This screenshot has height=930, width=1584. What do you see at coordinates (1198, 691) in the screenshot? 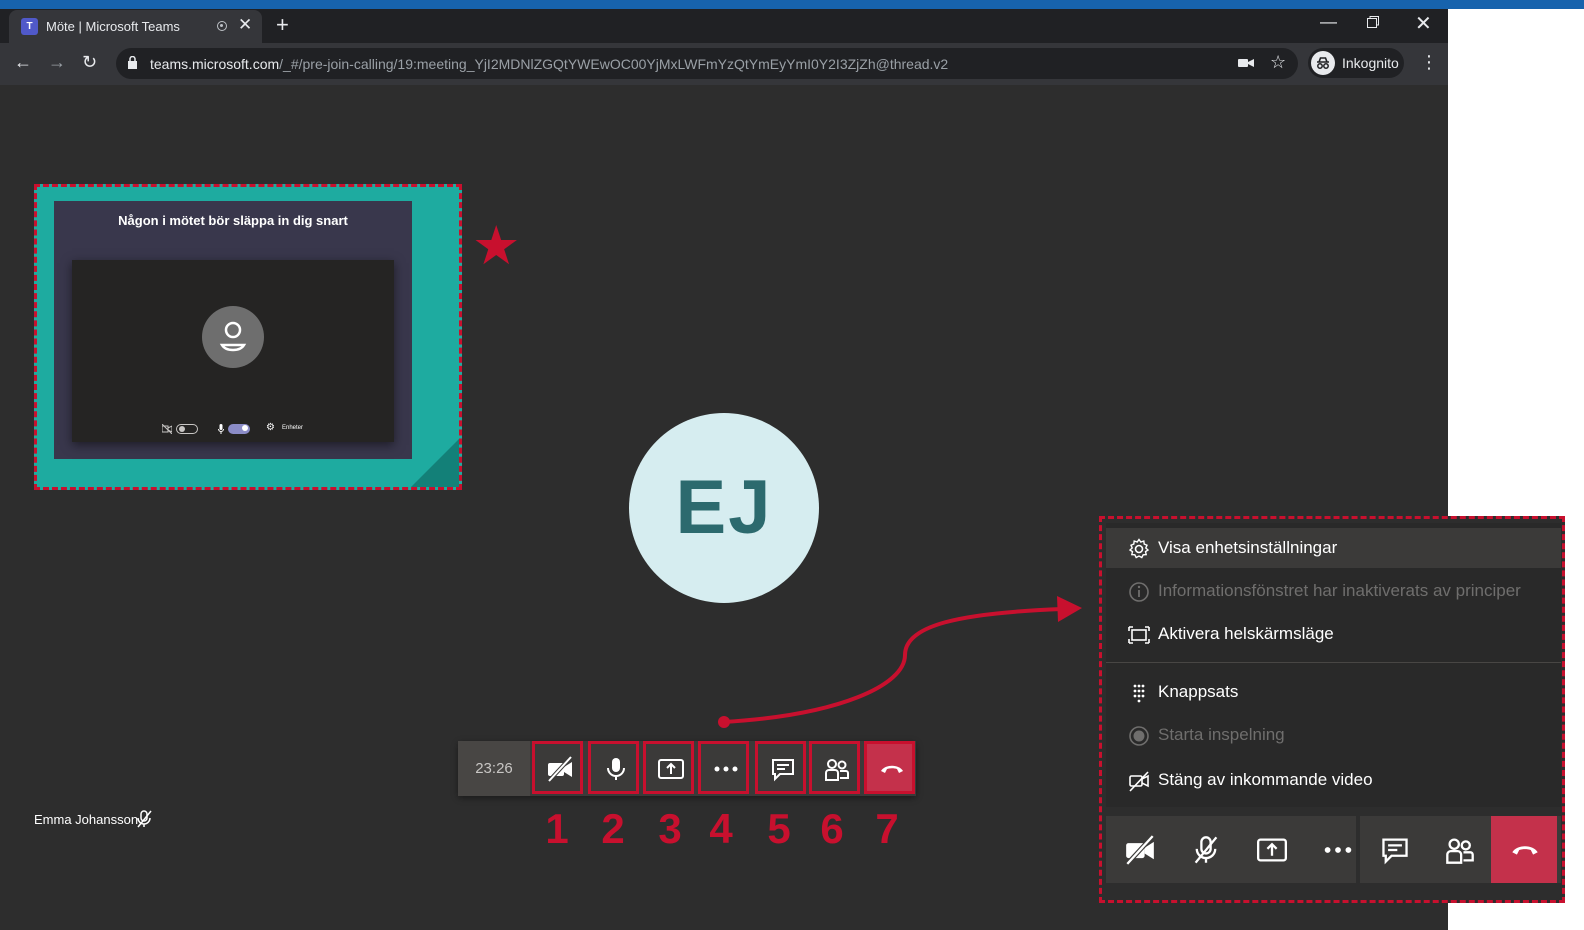
I see `menu-label: Knappsats` at bounding box center [1198, 691].